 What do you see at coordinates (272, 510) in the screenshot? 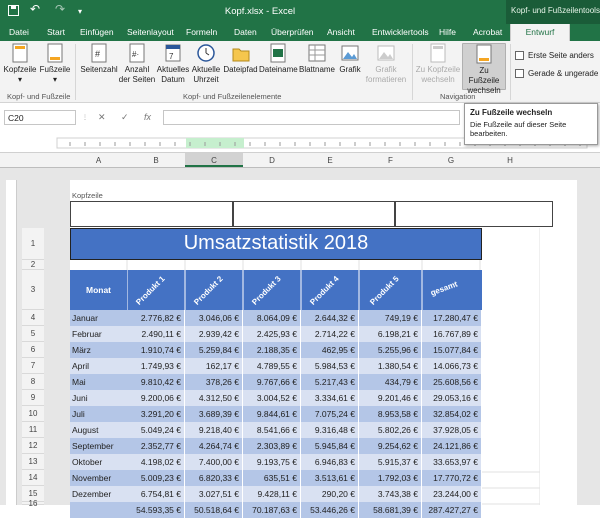
I see `value-cell: 70.187,63 €` at bounding box center [272, 510].